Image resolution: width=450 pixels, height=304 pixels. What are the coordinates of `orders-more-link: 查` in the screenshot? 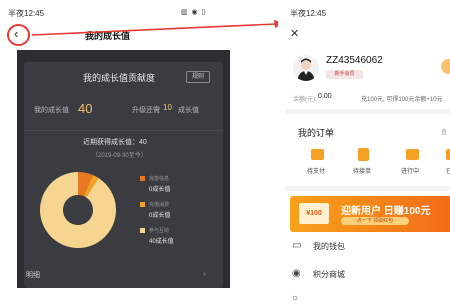 It's located at (444, 131).